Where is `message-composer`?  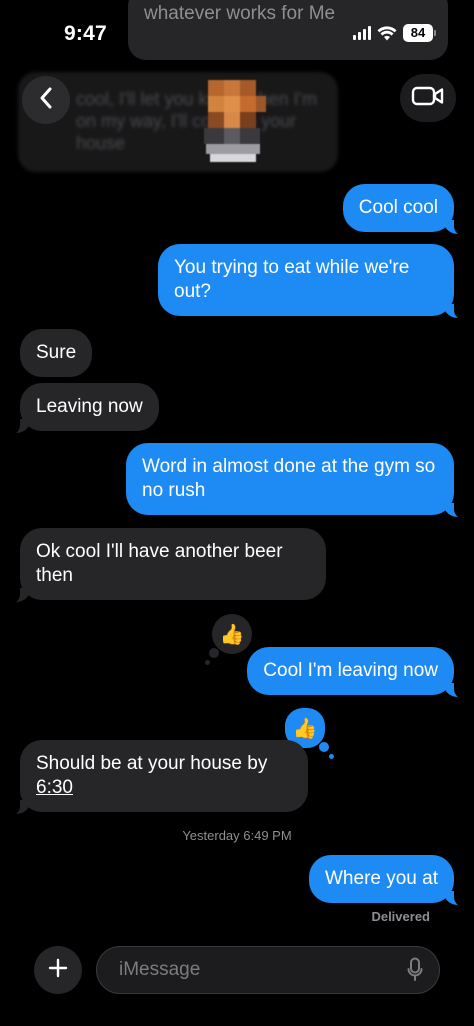 message-composer is located at coordinates (268, 970).